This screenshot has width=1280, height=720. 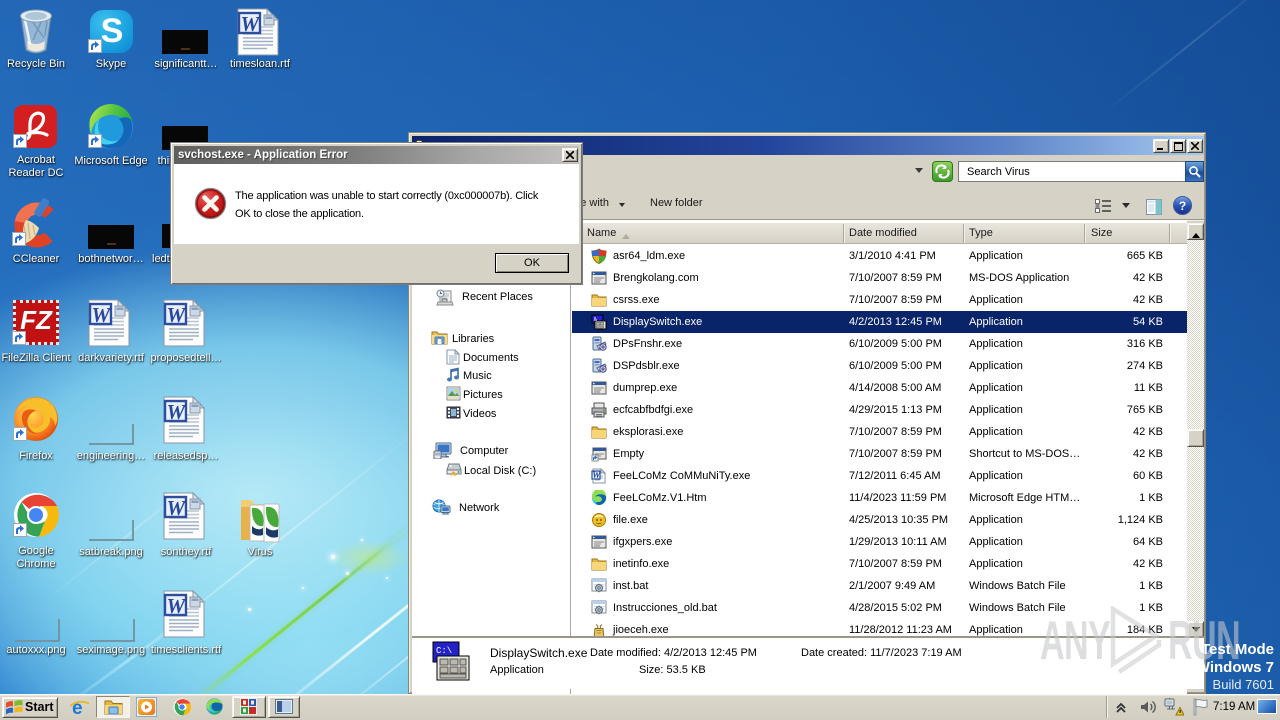 What do you see at coordinates (444, 651) in the screenshot?
I see `svg-text: C:\` at bounding box center [444, 651].